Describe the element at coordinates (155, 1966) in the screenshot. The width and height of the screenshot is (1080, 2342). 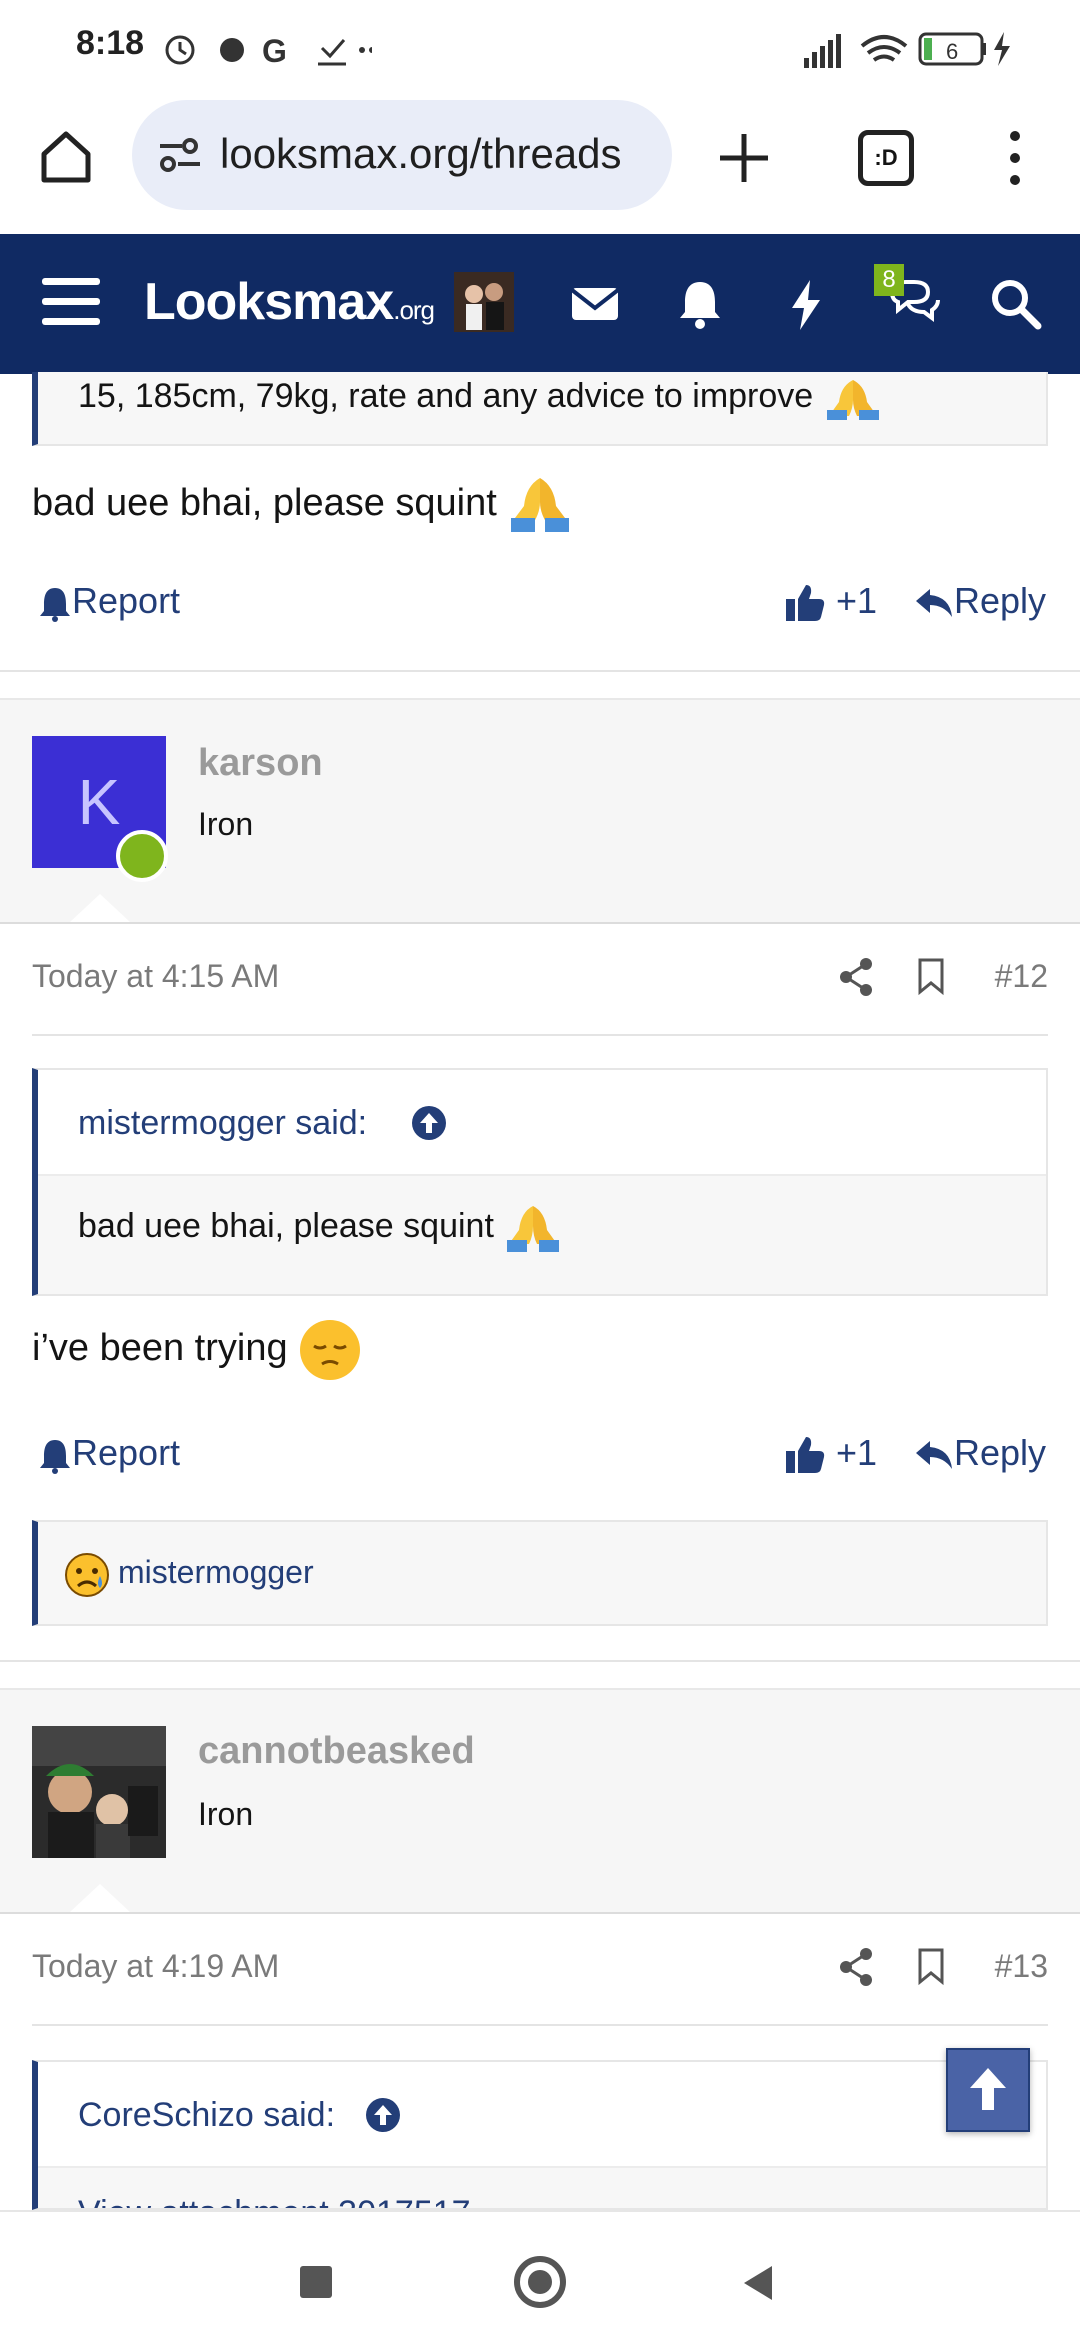
I see `post-date: Today at 4:19 AM` at that location.